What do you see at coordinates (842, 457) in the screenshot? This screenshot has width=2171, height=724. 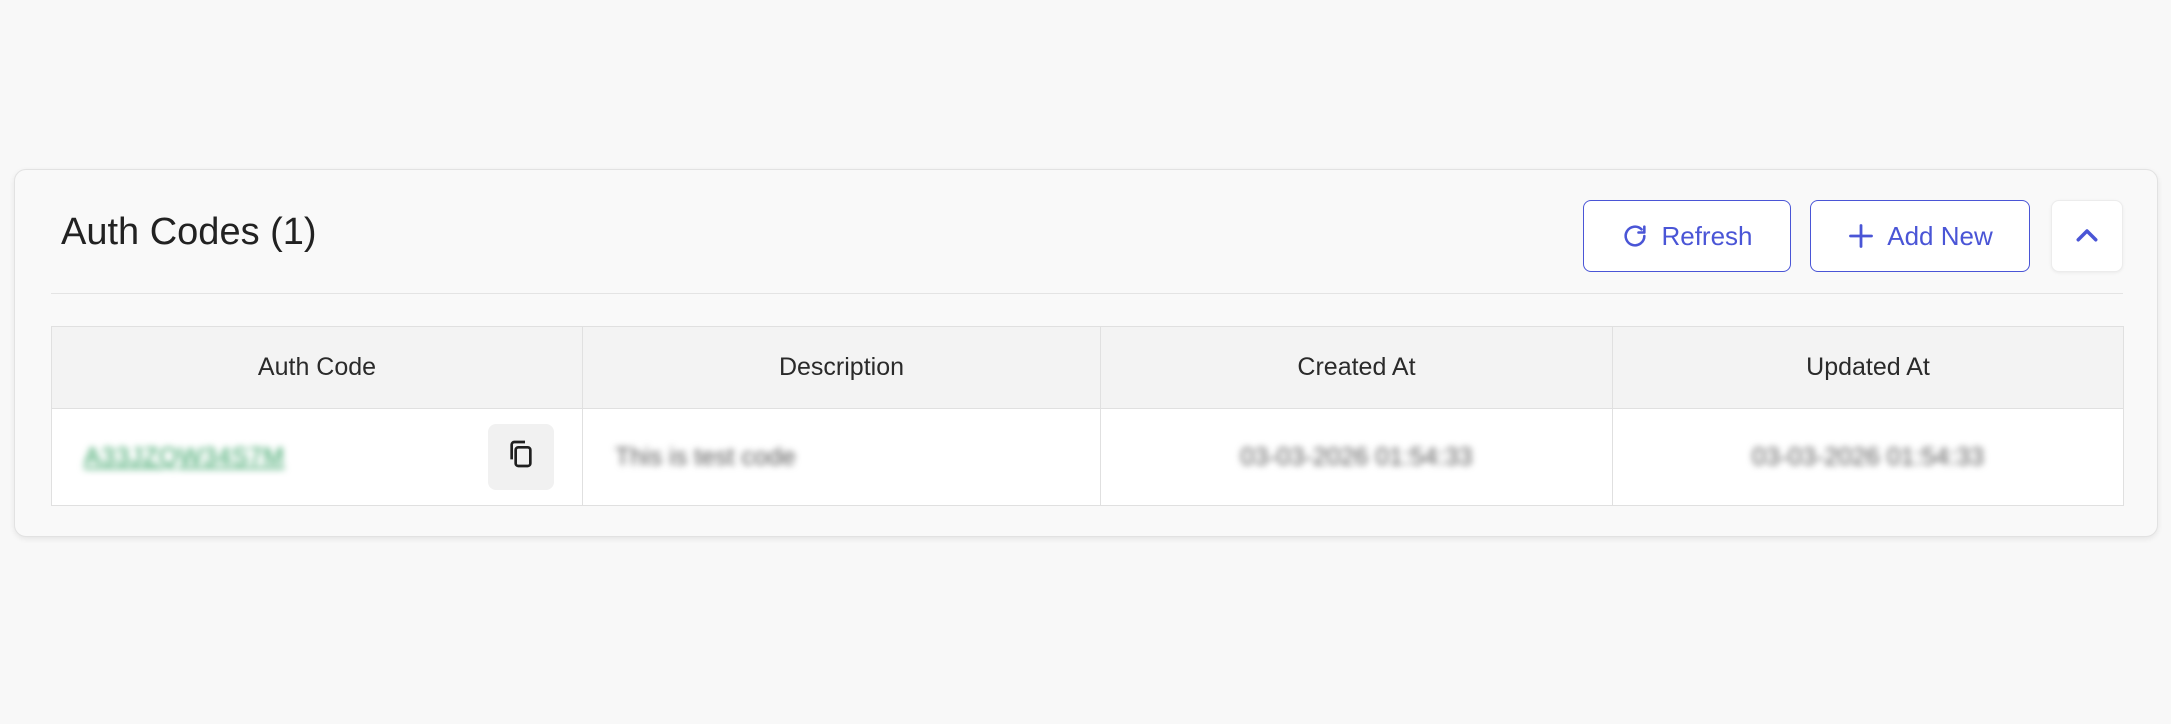 I see `description-cell: This is test code` at bounding box center [842, 457].